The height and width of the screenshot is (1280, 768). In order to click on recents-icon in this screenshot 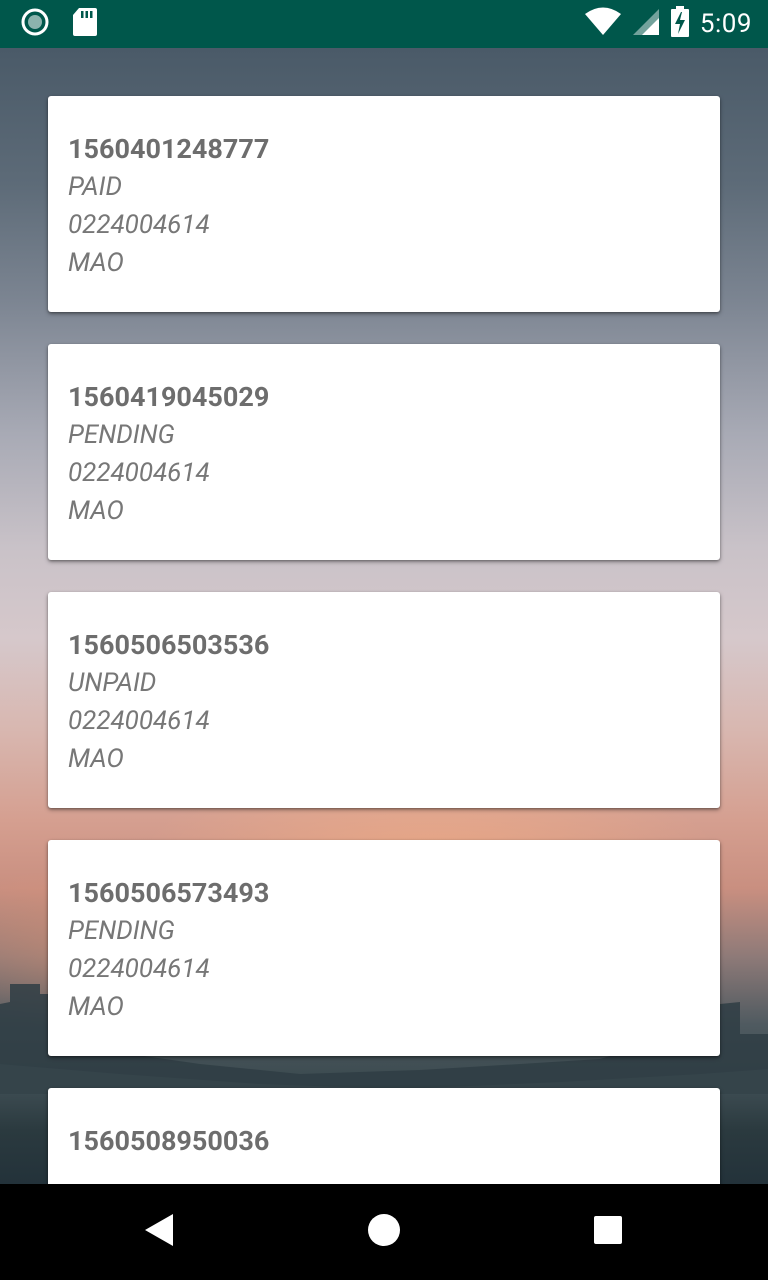, I will do `click(608, 1232)`.